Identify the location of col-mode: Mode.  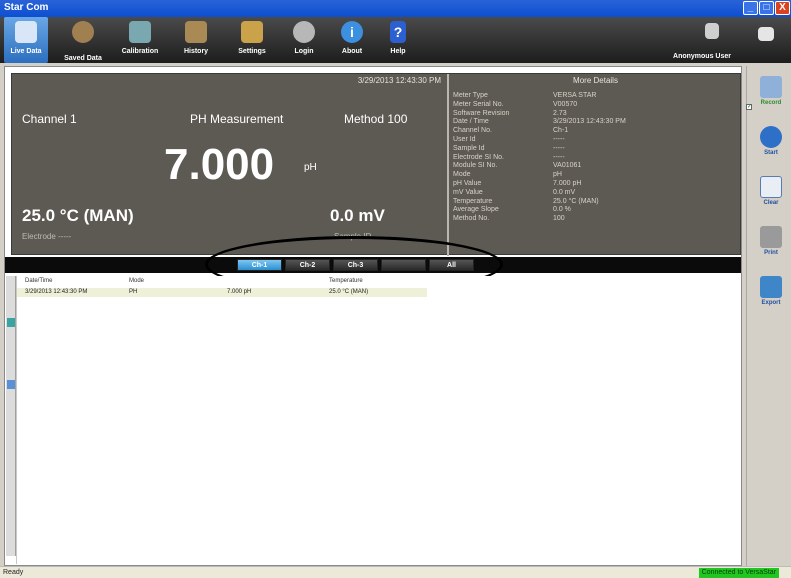
(136, 281).